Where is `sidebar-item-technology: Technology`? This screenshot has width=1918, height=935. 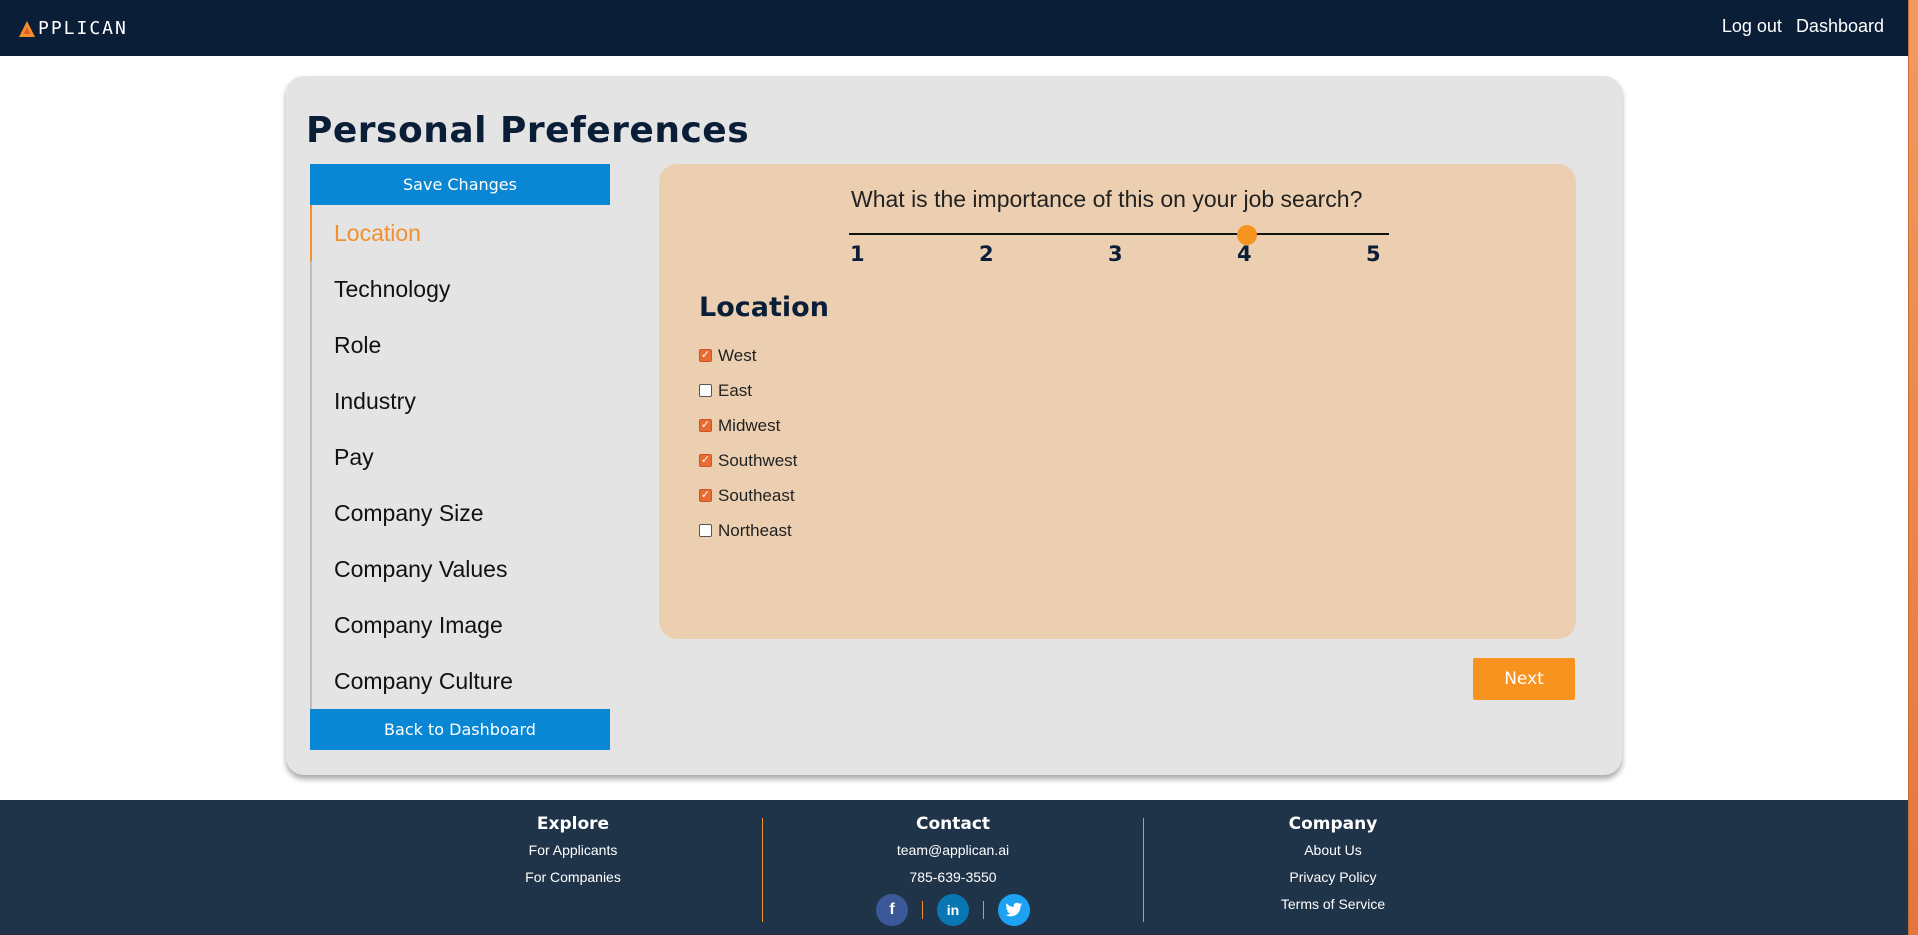
sidebar-item-technology: Technology is located at coordinates (461, 289).